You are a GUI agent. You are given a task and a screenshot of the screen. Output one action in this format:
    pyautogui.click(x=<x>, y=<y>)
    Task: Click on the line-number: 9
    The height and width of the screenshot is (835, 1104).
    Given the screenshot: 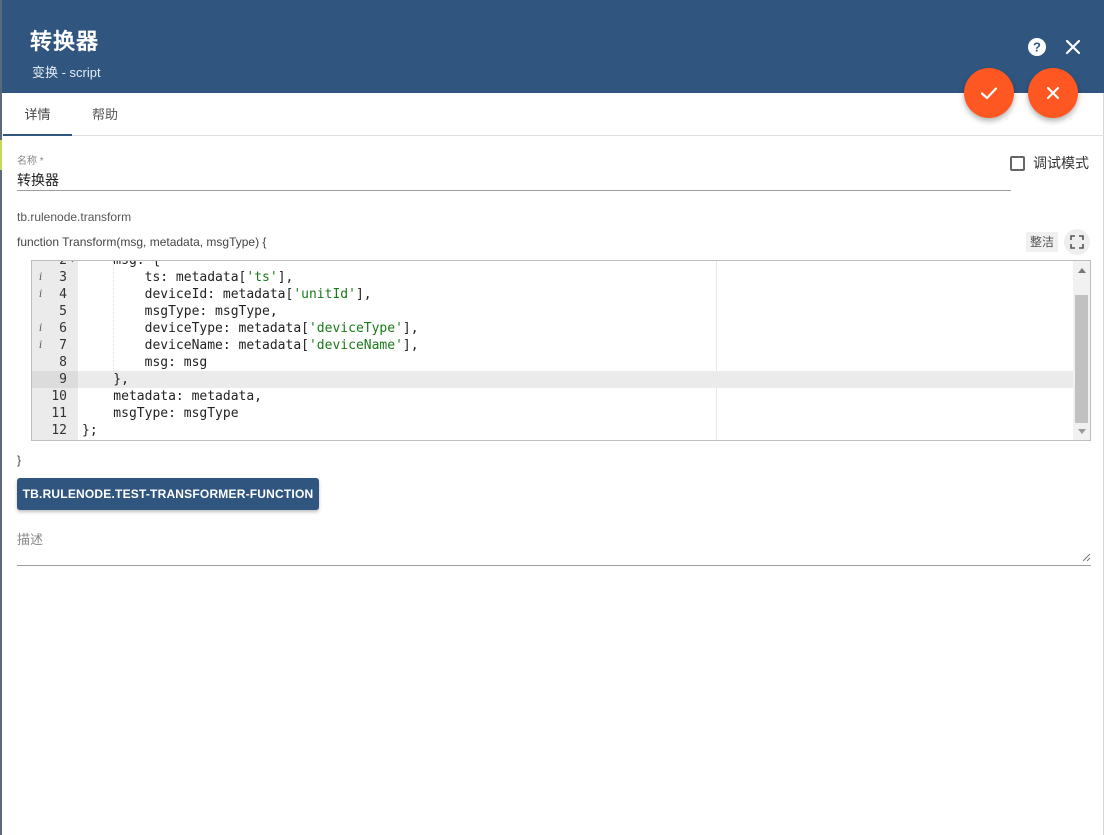 What is the action you would take?
    pyautogui.click(x=55, y=379)
    